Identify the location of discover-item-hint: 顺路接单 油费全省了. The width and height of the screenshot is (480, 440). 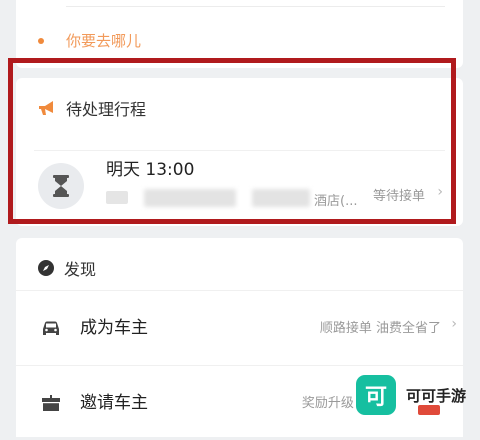
(380, 328).